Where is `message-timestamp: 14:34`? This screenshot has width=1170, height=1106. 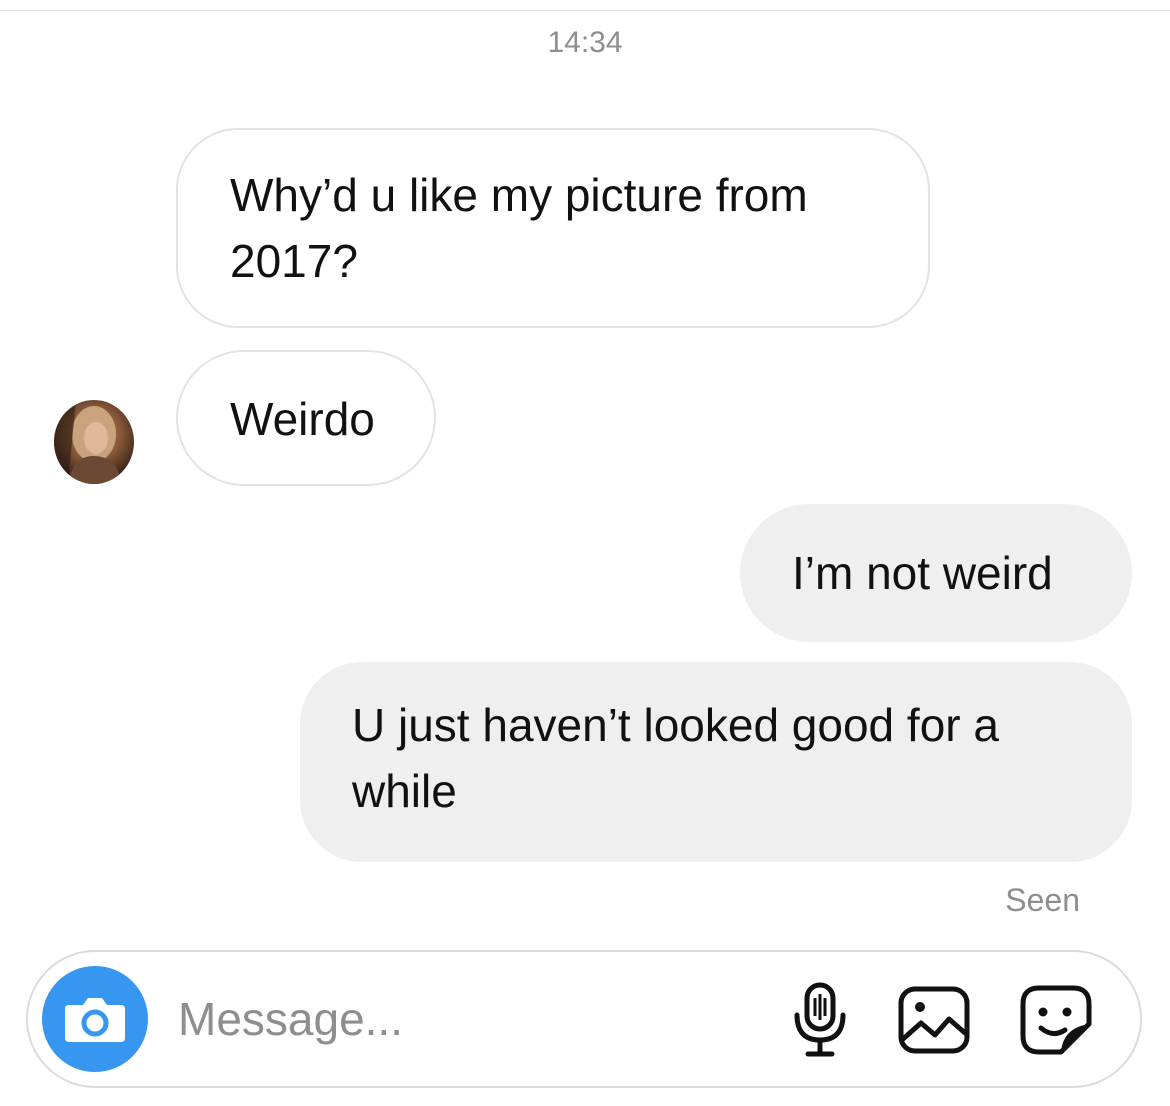
message-timestamp: 14:34 is located at coordinates (585, 42).